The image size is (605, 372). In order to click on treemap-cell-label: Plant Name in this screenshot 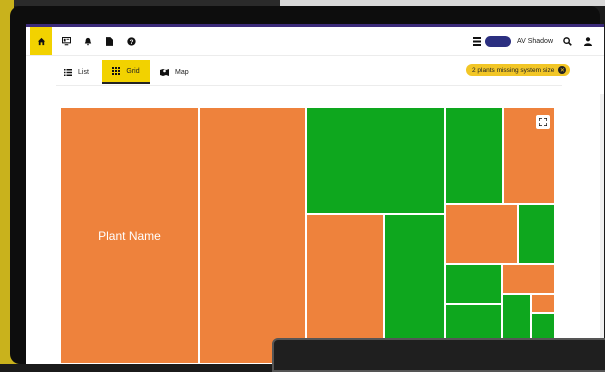, I will do `click(129, 235)`.